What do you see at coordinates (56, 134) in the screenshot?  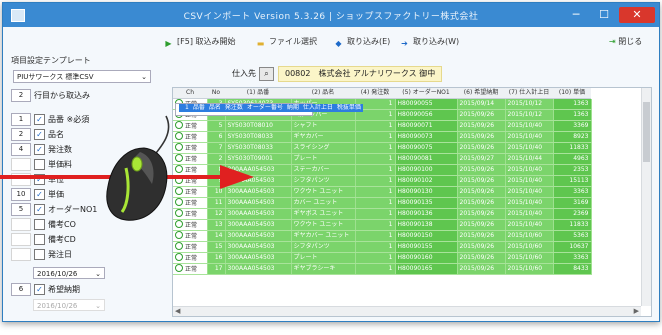 I see `field-label: 品名` at bounding box center [56, 134].